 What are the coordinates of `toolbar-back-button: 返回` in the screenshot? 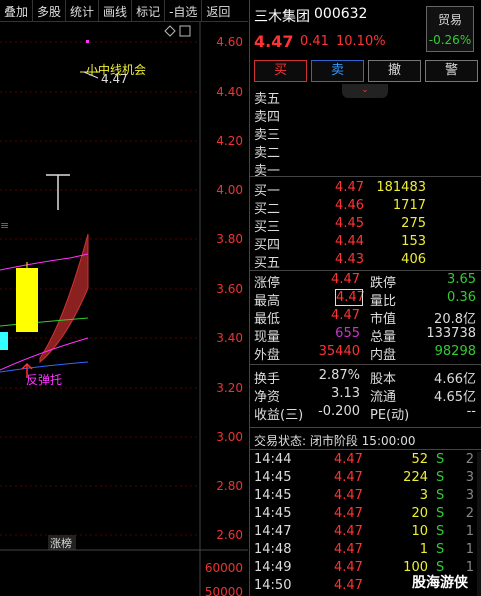 It's located at (218, 10).